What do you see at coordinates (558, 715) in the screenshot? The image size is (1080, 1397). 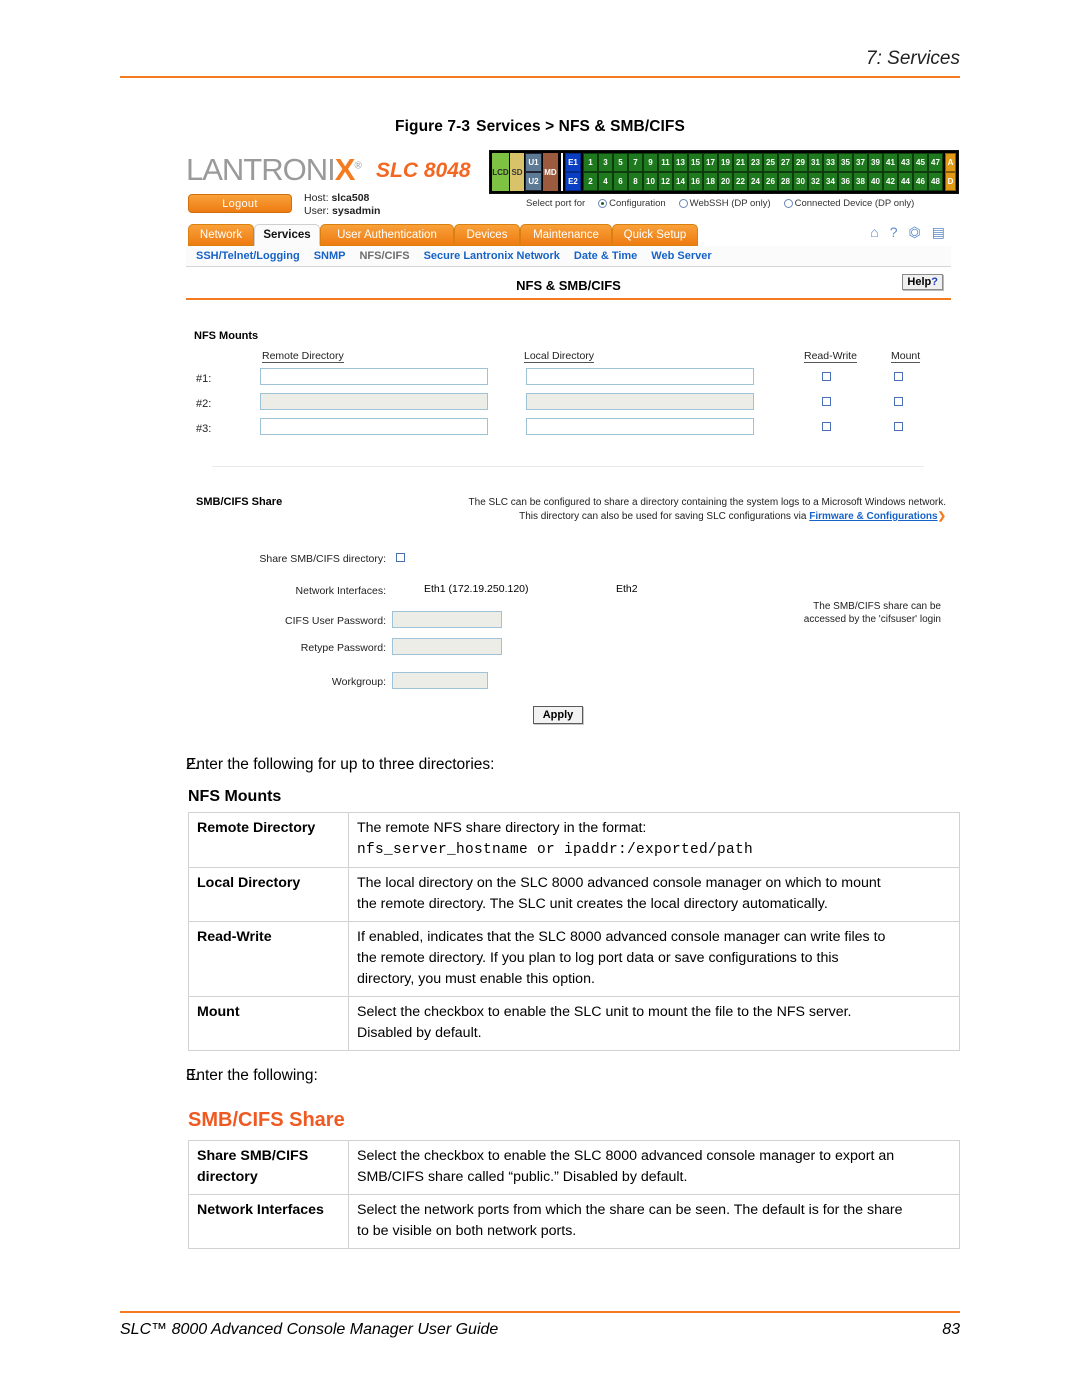 I see `apply-button: Apply` at bounding box center [558, 715].